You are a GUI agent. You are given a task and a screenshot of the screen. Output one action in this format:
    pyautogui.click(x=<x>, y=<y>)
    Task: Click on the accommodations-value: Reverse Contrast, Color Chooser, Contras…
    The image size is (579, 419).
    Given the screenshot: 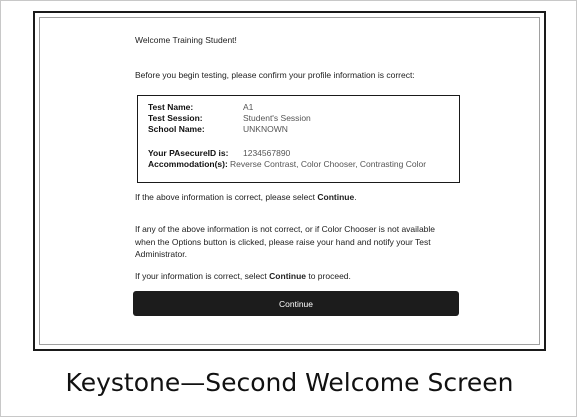 What is the action you would take?
    pyautogui.click(x=328, y=164)
    